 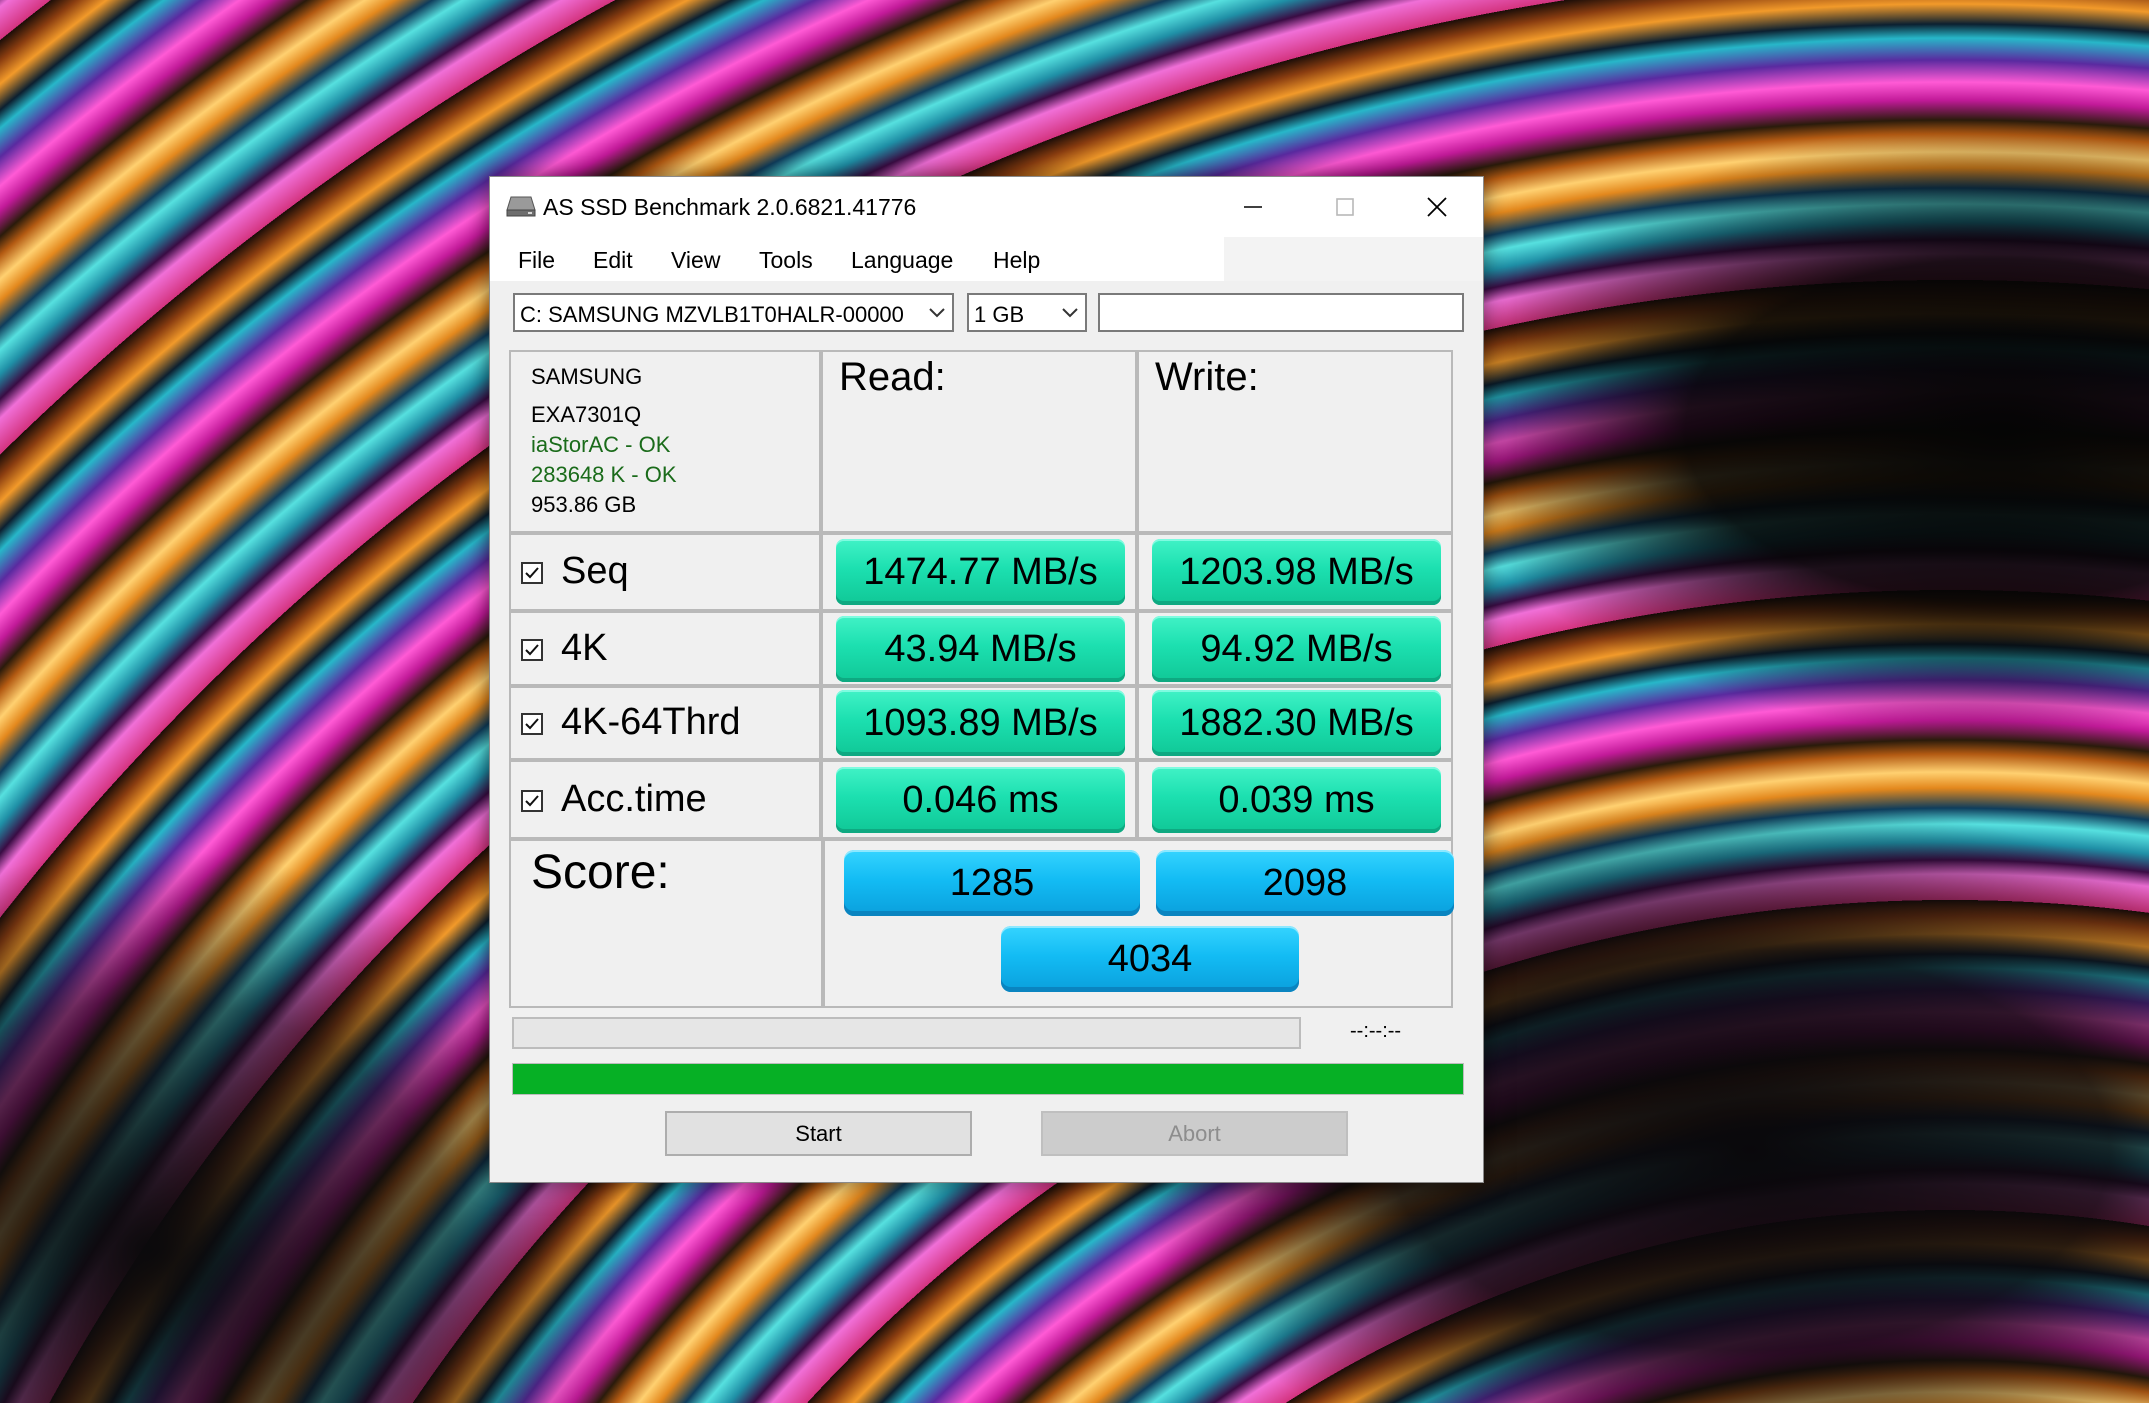 I want to click on drive-select: C: SAMSUNG MZVLB1T0HALR-00000, so click(x=733, y=312).